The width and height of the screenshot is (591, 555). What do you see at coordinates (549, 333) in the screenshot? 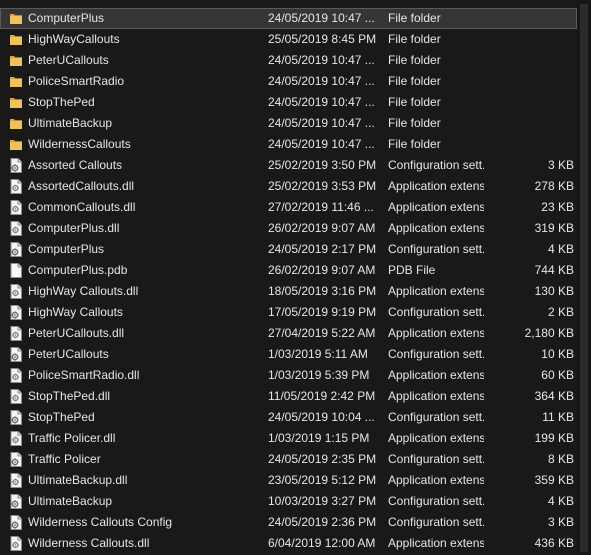
I see `file-size: 2,180 KB` at bounding box center [549, 333].